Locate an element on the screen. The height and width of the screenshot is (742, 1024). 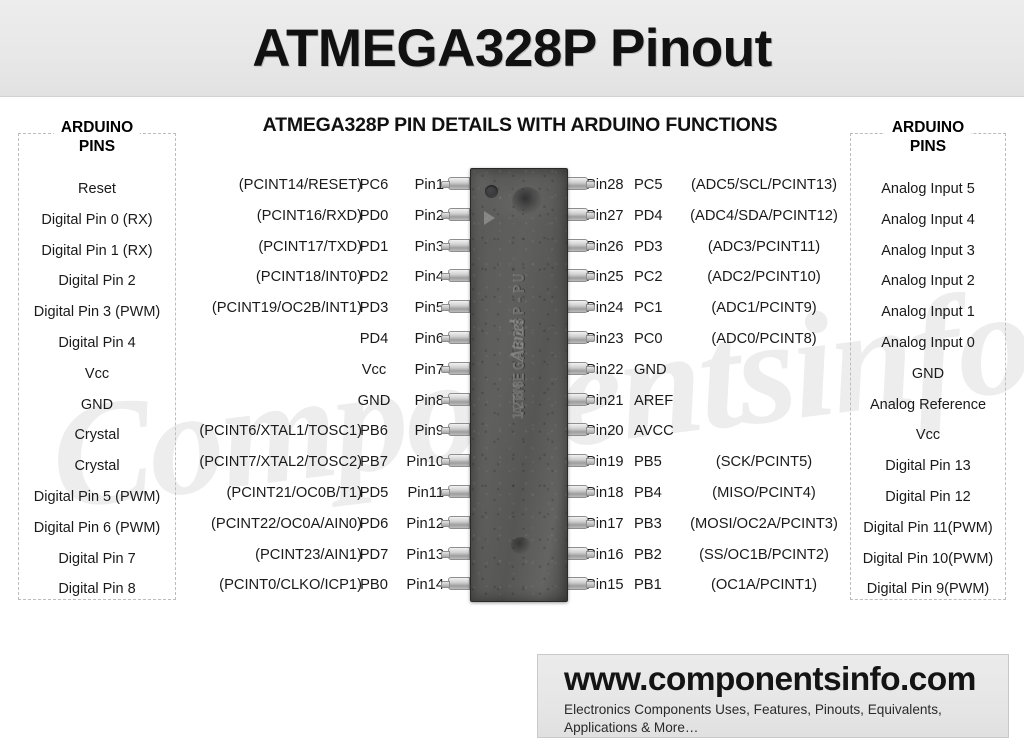
right-pin-port-9: AVCC is located at coordinates (654, 431).